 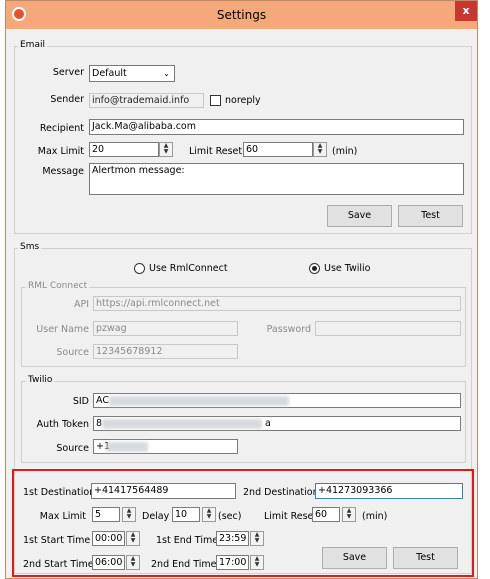 I want to click on rml-user-name-label: User Name, so click(x=62, y=329).